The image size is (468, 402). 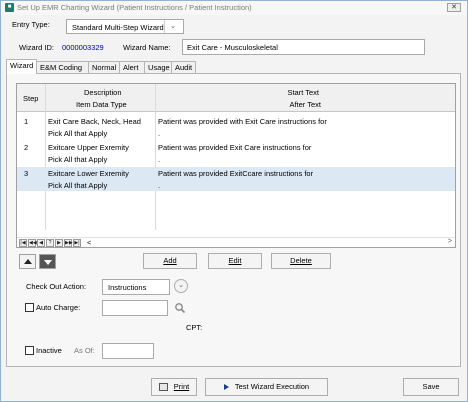 What do you see at coordinates (56, 286) in the screenshot?
I see `checkout-action-label: Check Out Action:` at bounding box center [56, 286].